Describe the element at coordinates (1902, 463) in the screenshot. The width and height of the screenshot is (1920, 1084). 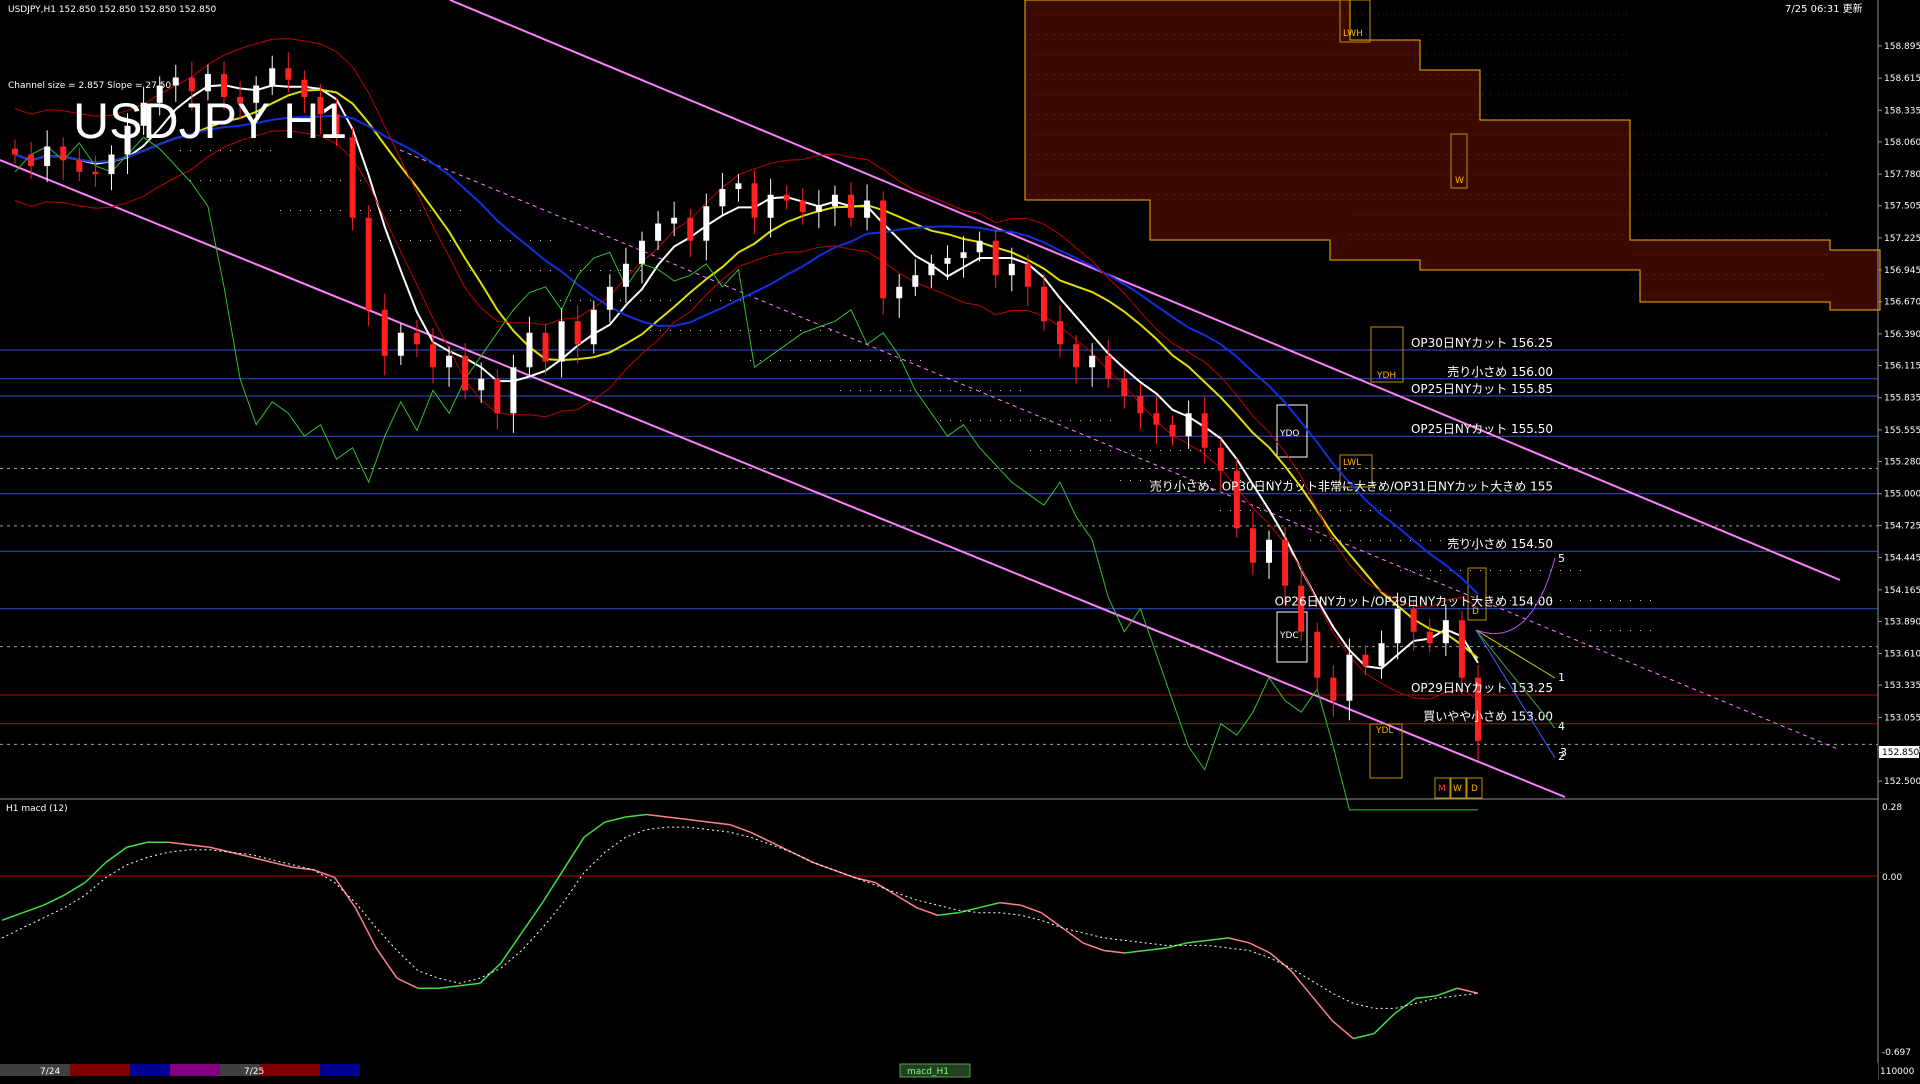
I see `y-tick-label: 155.280` at that location.